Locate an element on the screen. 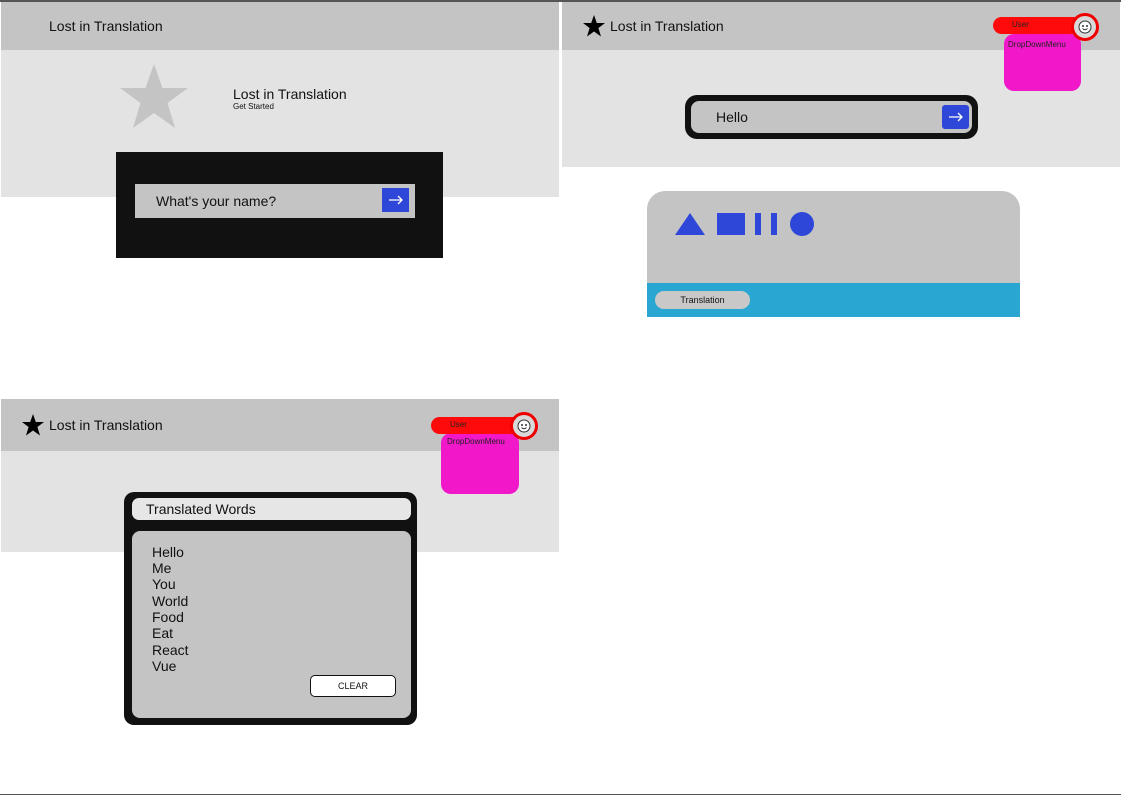  translation-output-card: Translation is located at coordinates (833, 254).